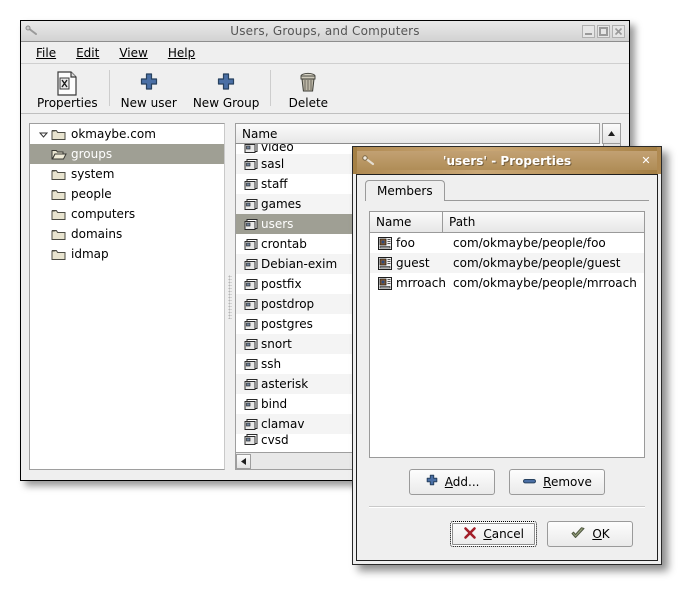  I want to click on list-item-label: users, so click(277, 224).